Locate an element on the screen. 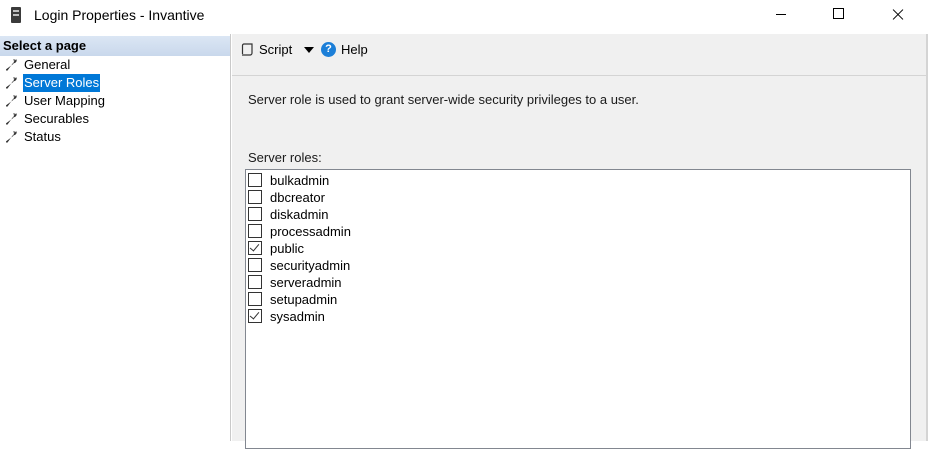 Image resolution: width=928 pixels, height=449 pixels. role-name: securityadmin is located at coordinates (310, 265).